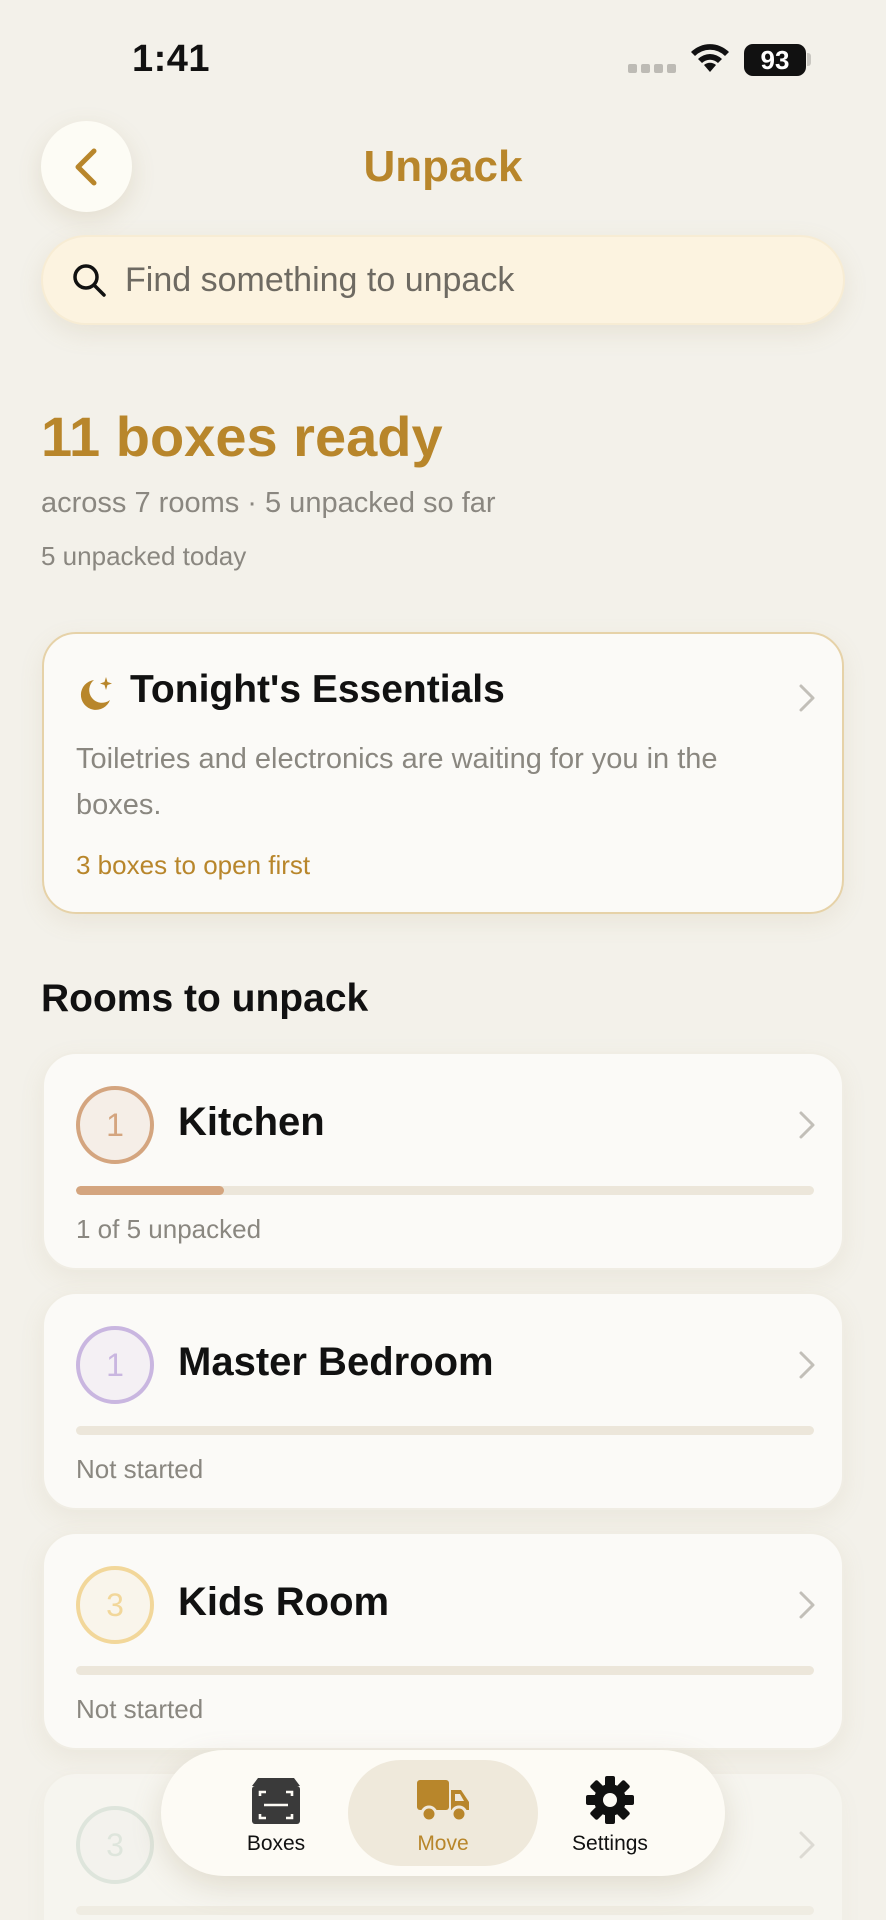 The image size is (886, 1920). Describe the element at coordinates (465, 280) in the screenshot. I see `search-input` at that location.